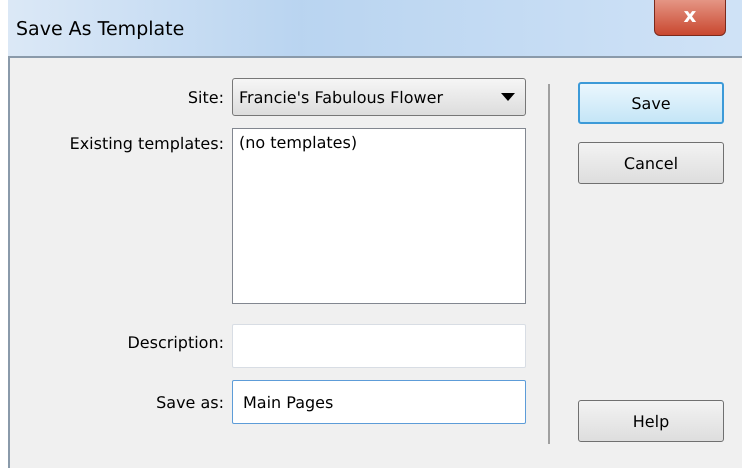 This screenshot has width=742, height=470. I want to click on field-label: Save as:, so click(189, 402).